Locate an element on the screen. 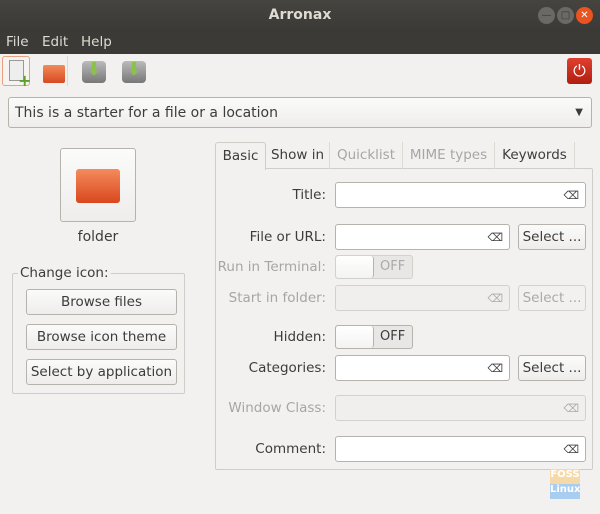 Image resolution: width=600 pixels, height=514 pixels. browse-files-button: Browse files is located at coordinates (101, 302).